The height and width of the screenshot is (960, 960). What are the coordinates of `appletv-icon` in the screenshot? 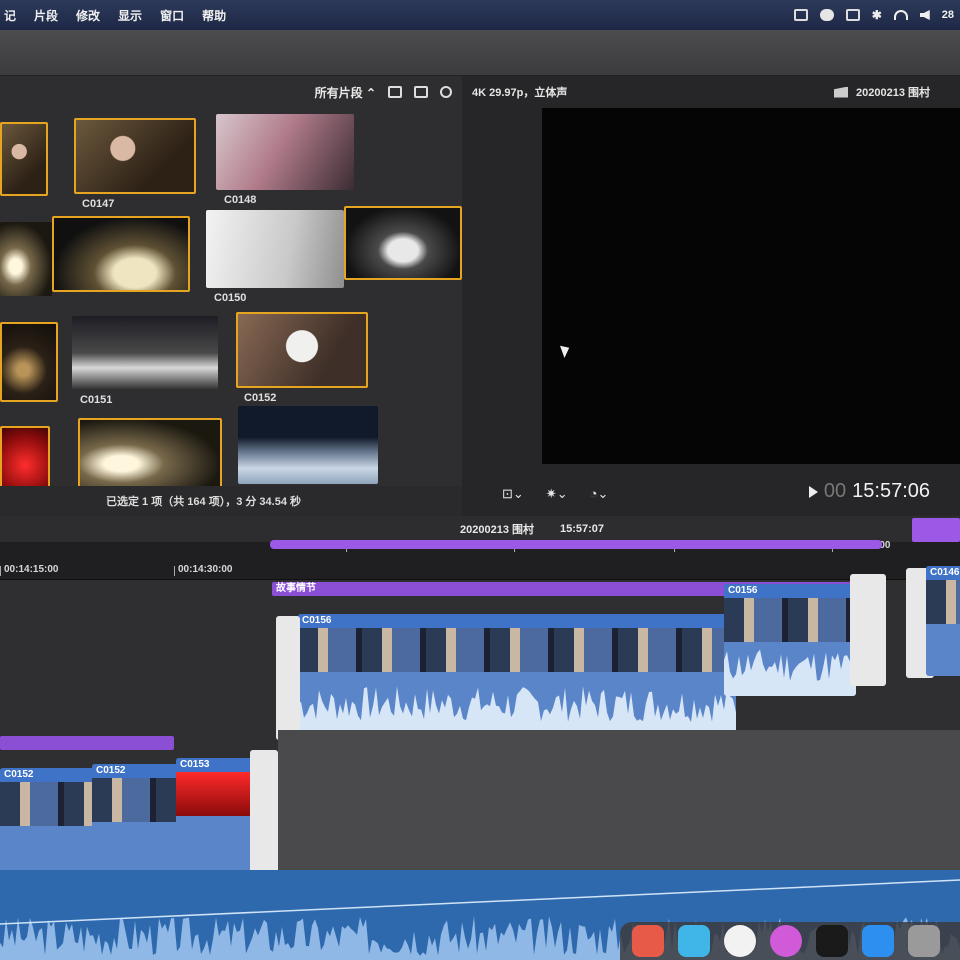 It's located at (832, 941).